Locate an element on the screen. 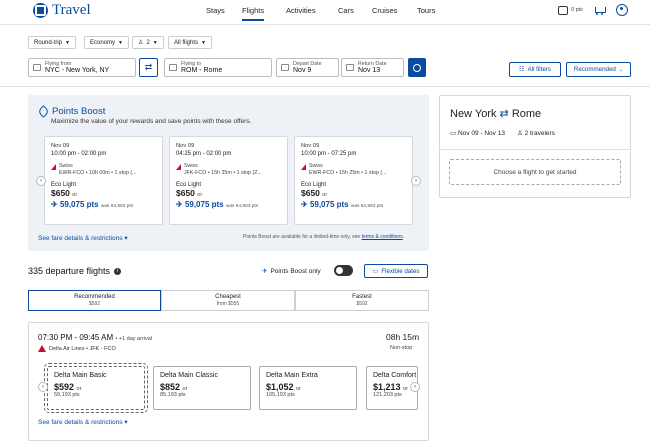 This screenshot has height=441, width=650. flight-stops: Non-stop is located at coordinates (401, 348).